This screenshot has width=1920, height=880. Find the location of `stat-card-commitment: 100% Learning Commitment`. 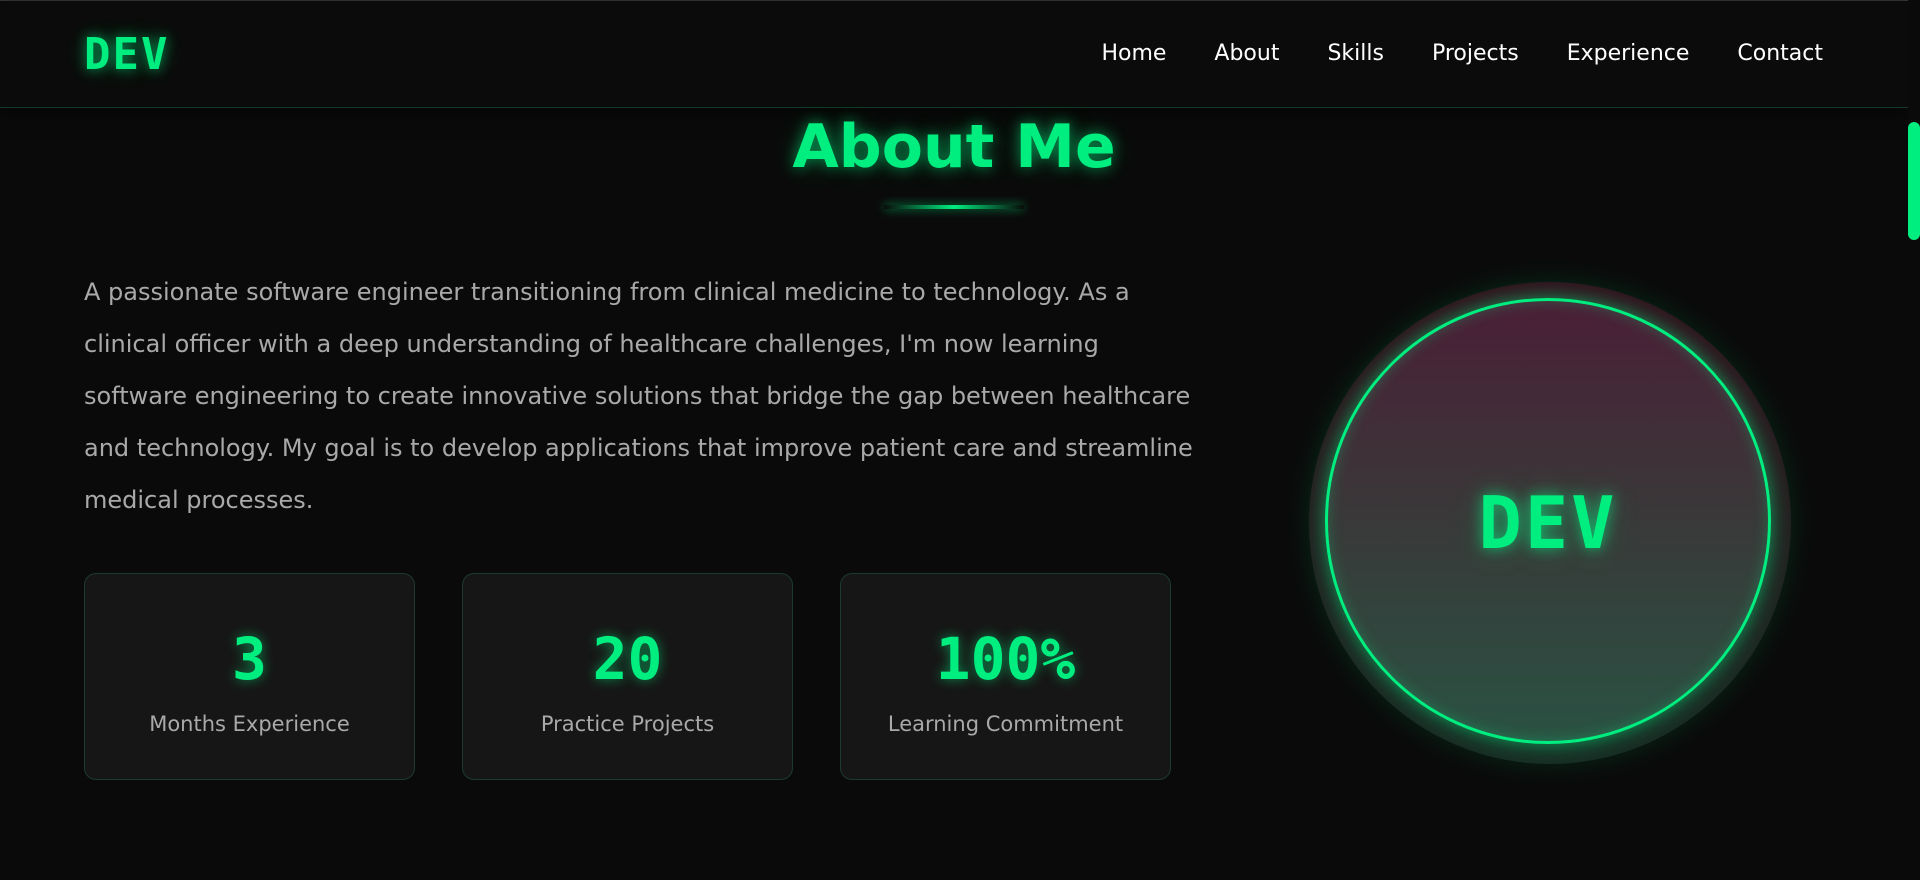

stat-card-commitment: 100% Learning Commitment is located at coordinates (1005, 676).